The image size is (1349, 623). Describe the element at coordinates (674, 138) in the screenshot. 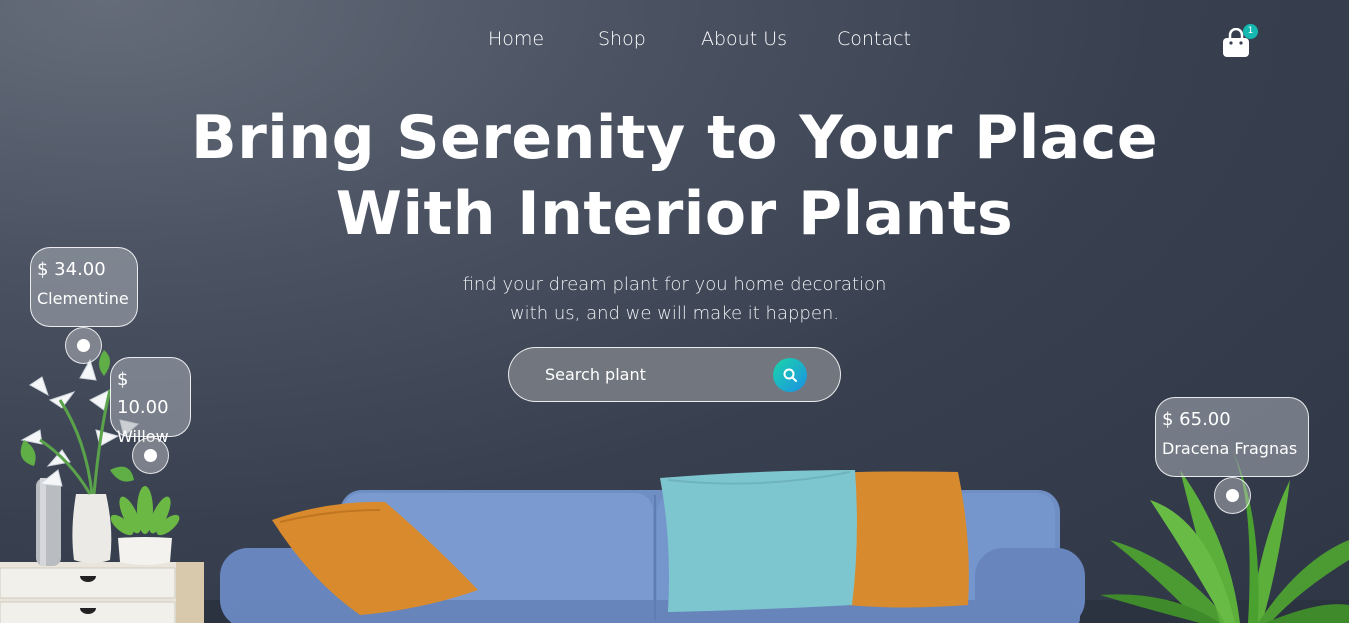

I see `hero-title-line1: Bring Serenity to Your Place` at that location.